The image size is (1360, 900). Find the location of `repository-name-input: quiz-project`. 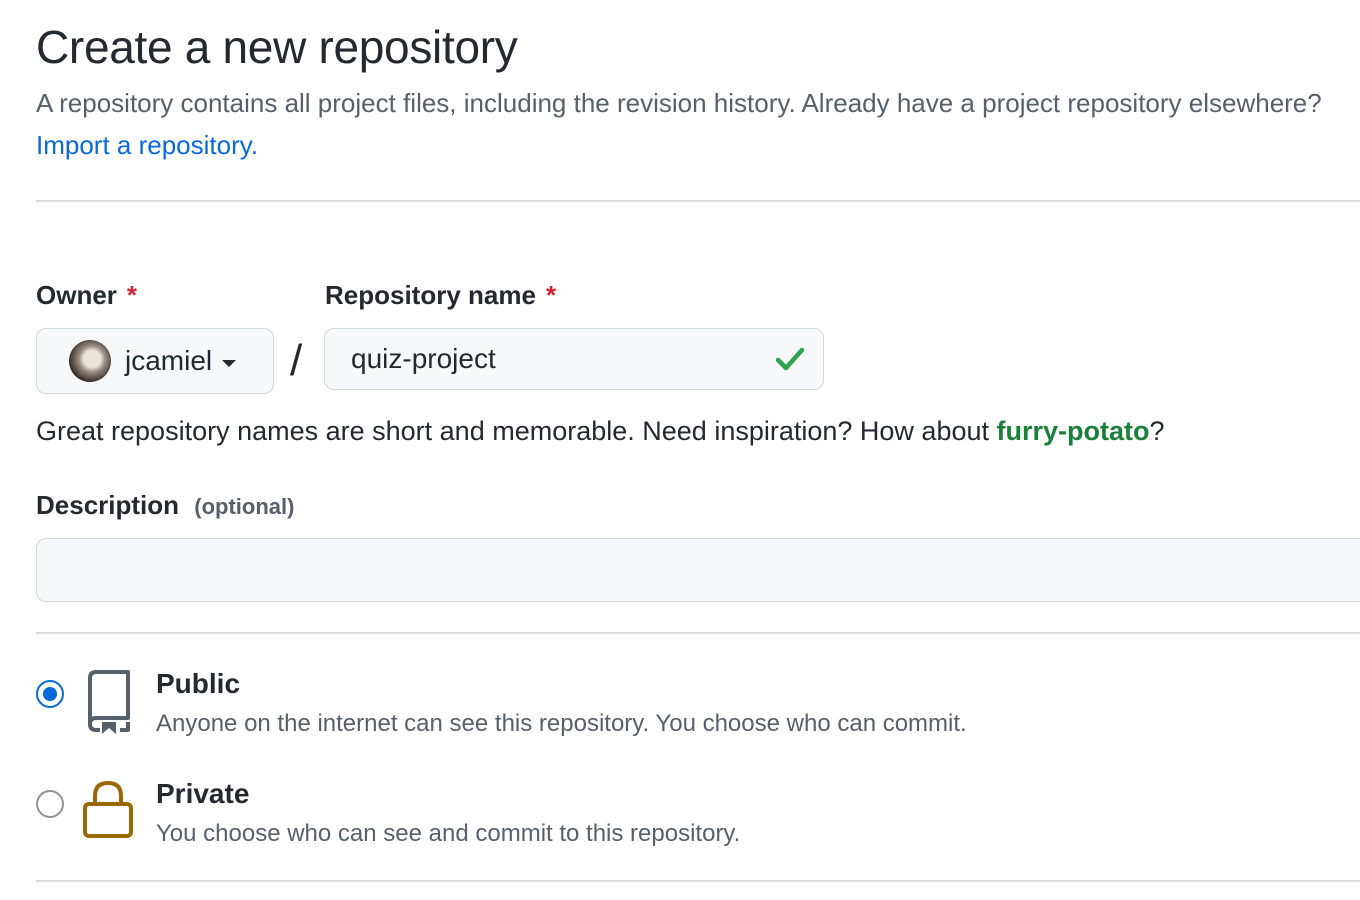

repository-name-input: quiz-project is located at coordinates (574, 359).